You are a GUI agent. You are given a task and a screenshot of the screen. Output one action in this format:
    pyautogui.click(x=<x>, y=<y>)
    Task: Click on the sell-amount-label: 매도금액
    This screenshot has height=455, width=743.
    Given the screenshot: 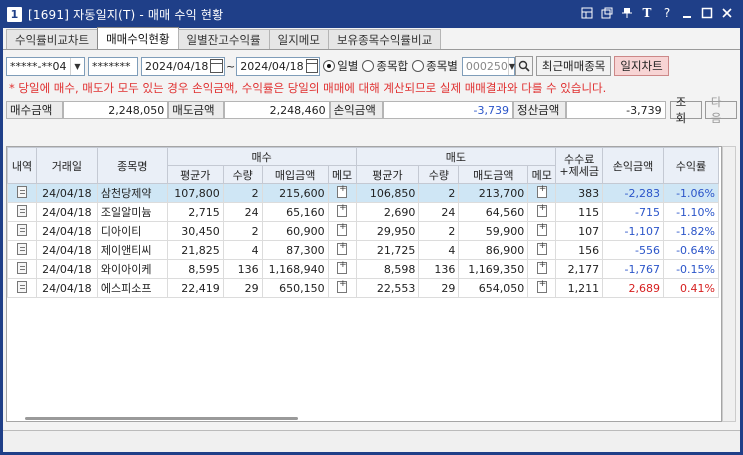 What is the action you would take?
    pyautogui.click(x=196, y=110)
    